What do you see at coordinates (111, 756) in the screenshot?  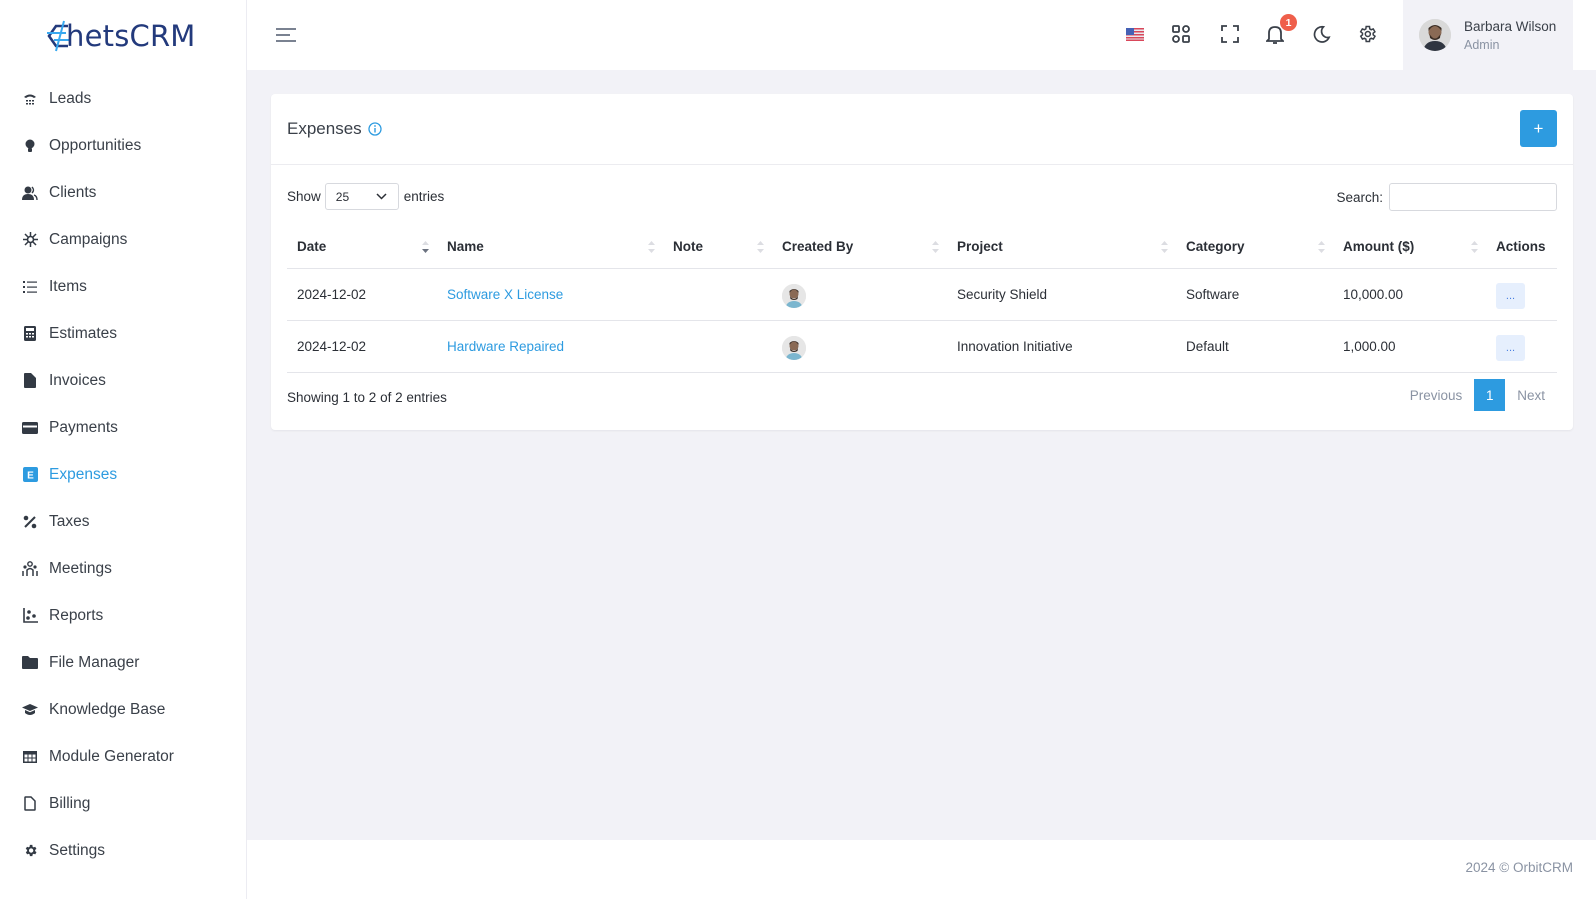 I see `sidebar-item-label: Module Generator` at bounding box center [111, 756].